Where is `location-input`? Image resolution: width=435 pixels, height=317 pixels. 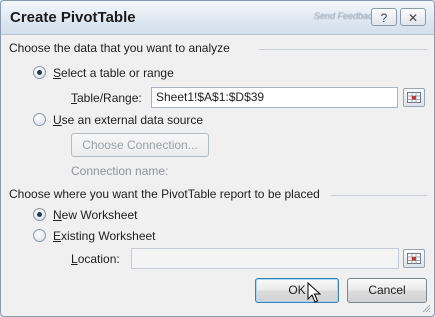 location-input is located at coordinates (265, 258).